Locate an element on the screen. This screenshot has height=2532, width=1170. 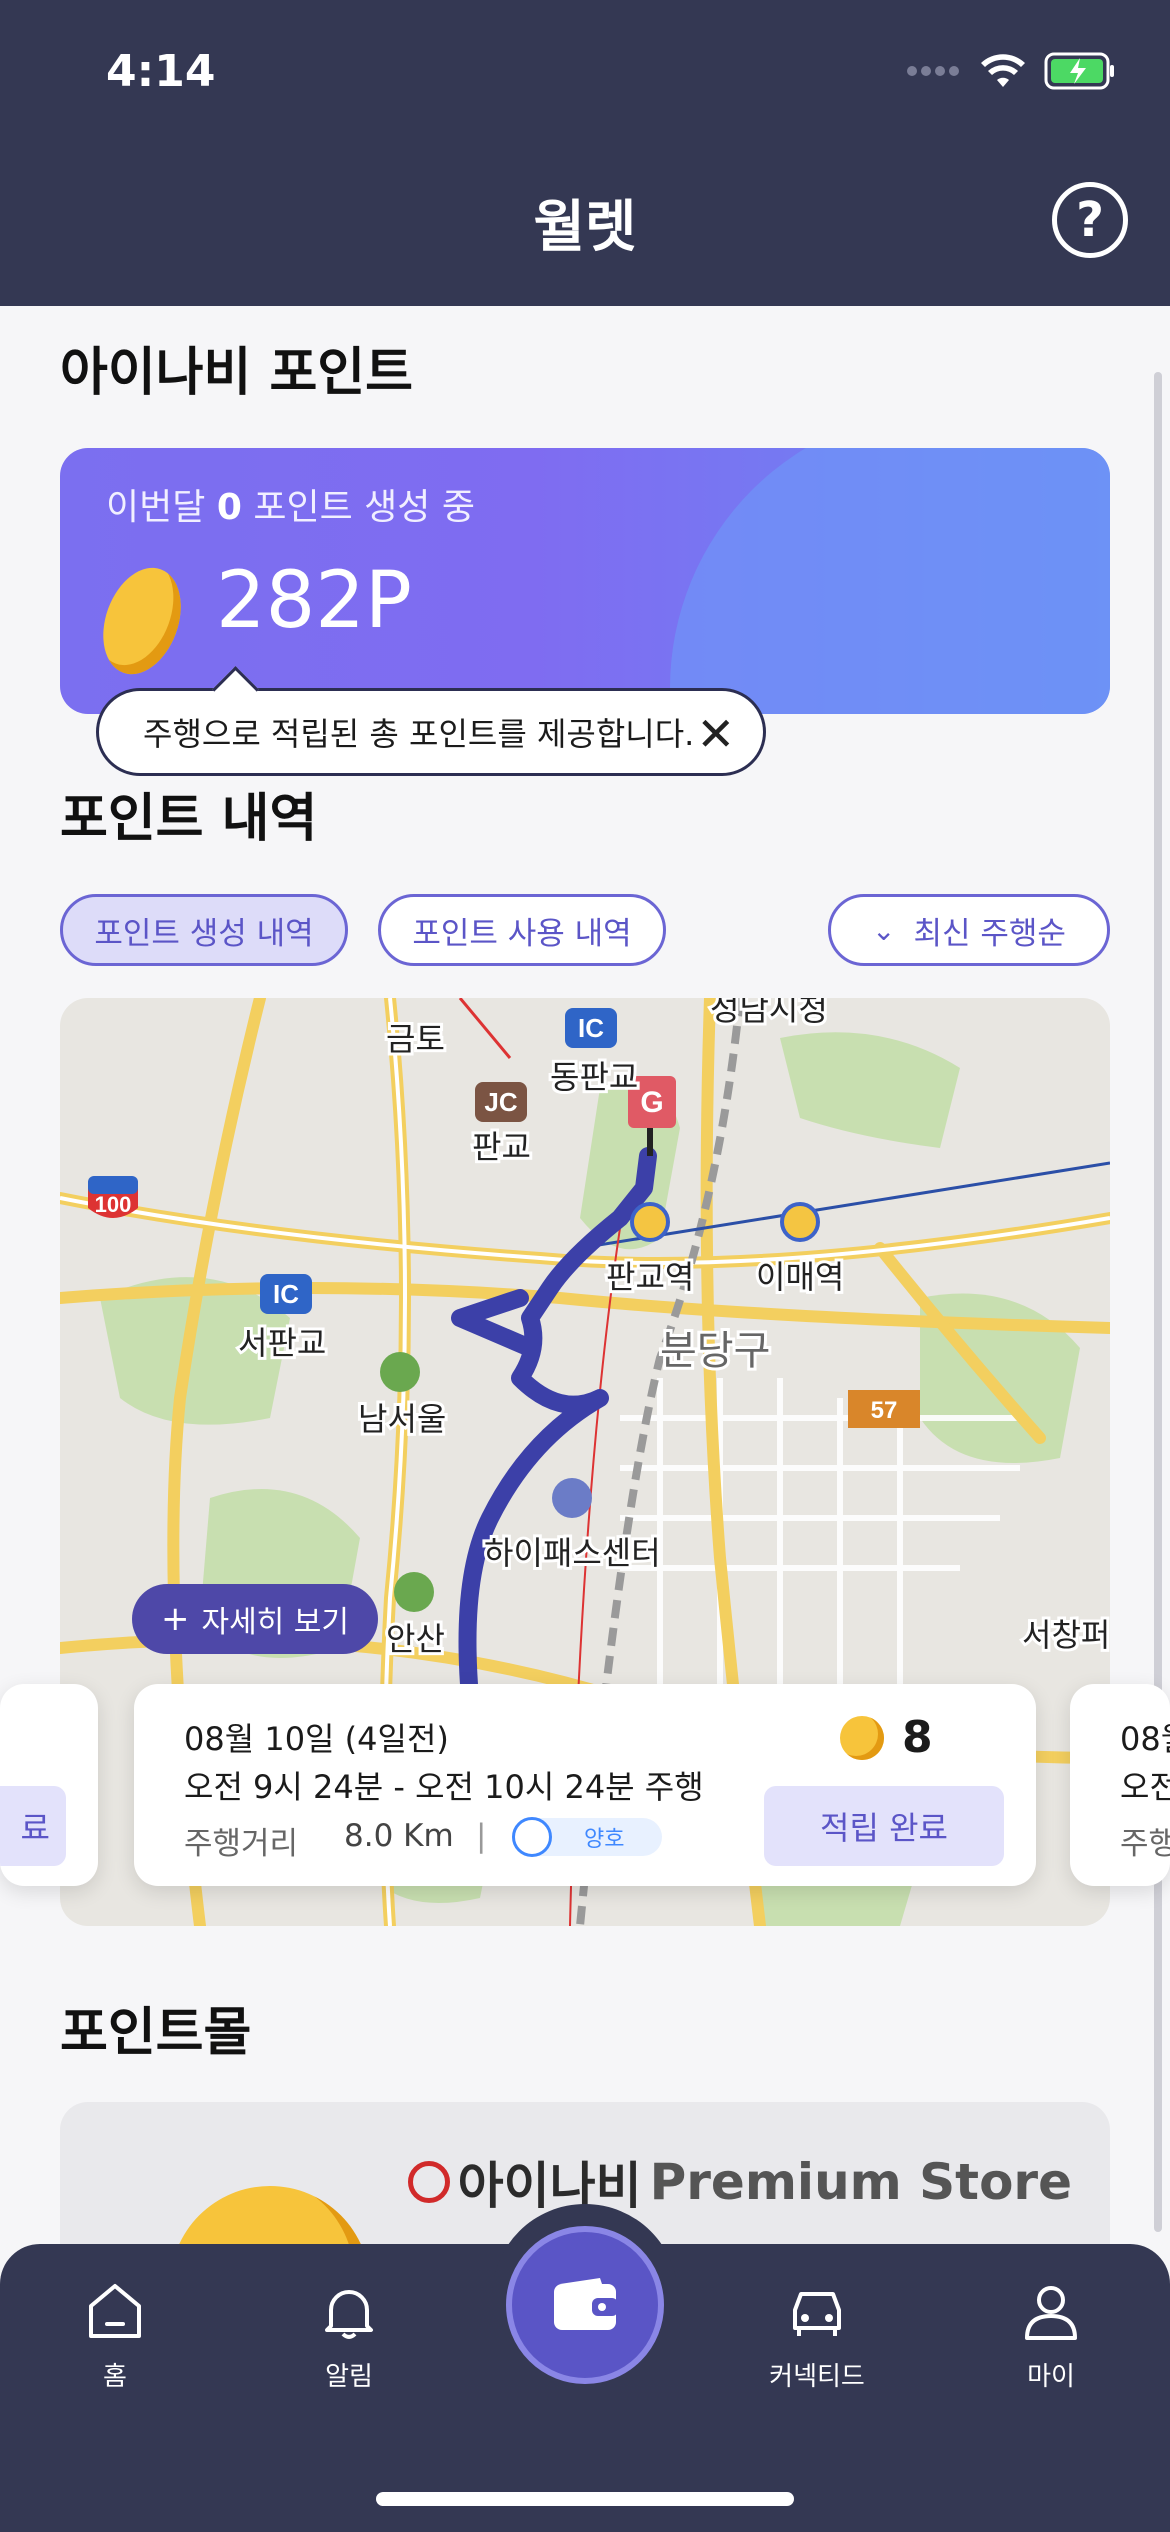
svg-text: 판교 is located at coordinates (501, 1147).